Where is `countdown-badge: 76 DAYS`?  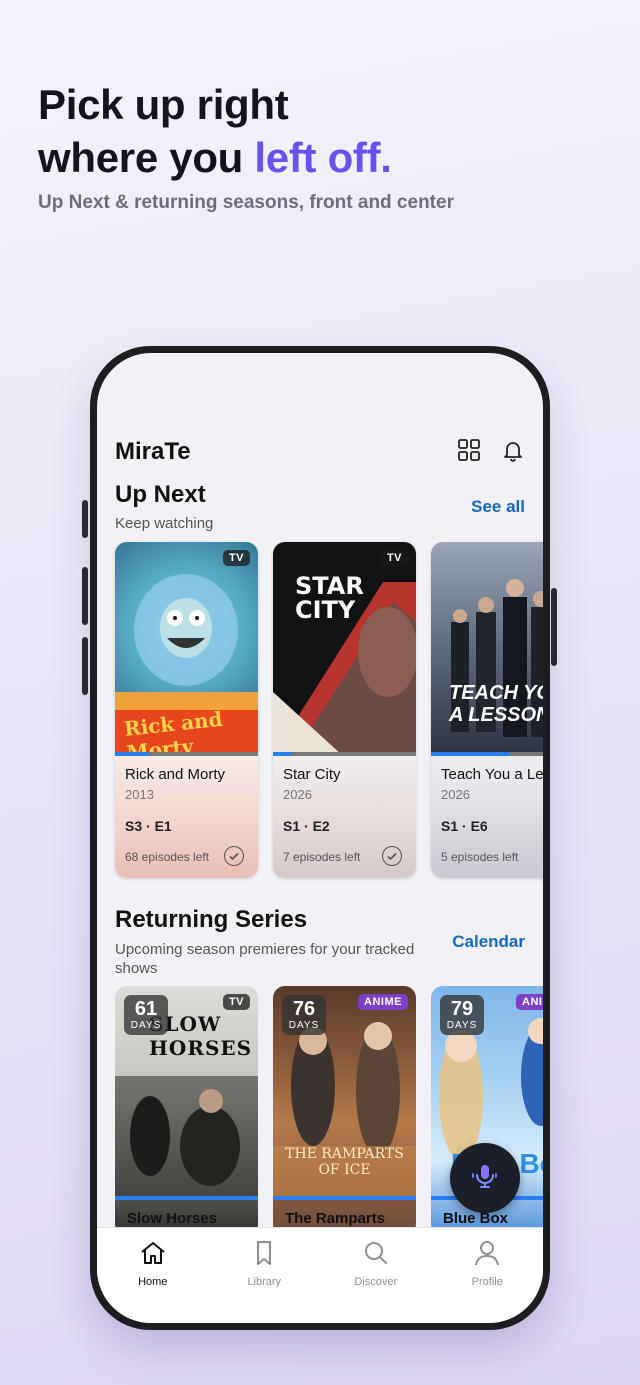 countdown-badge: 76 DAYS is located at coordinates (304, 1015).